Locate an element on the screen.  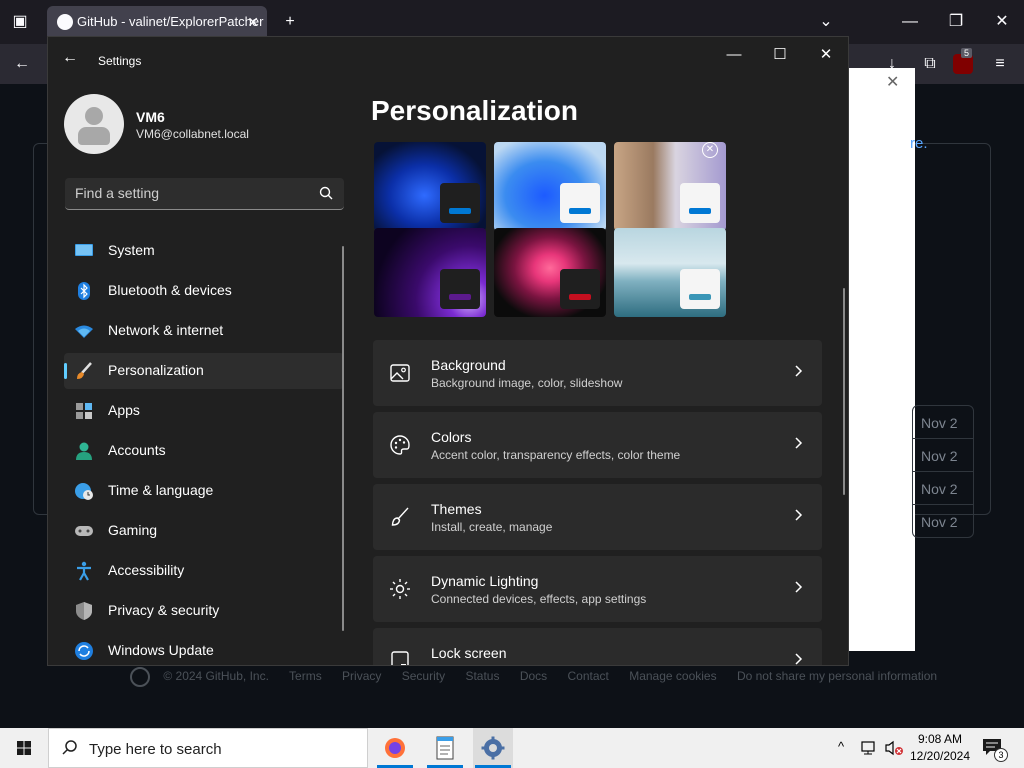
accessibility-icon is located at coordinates (84, 571).